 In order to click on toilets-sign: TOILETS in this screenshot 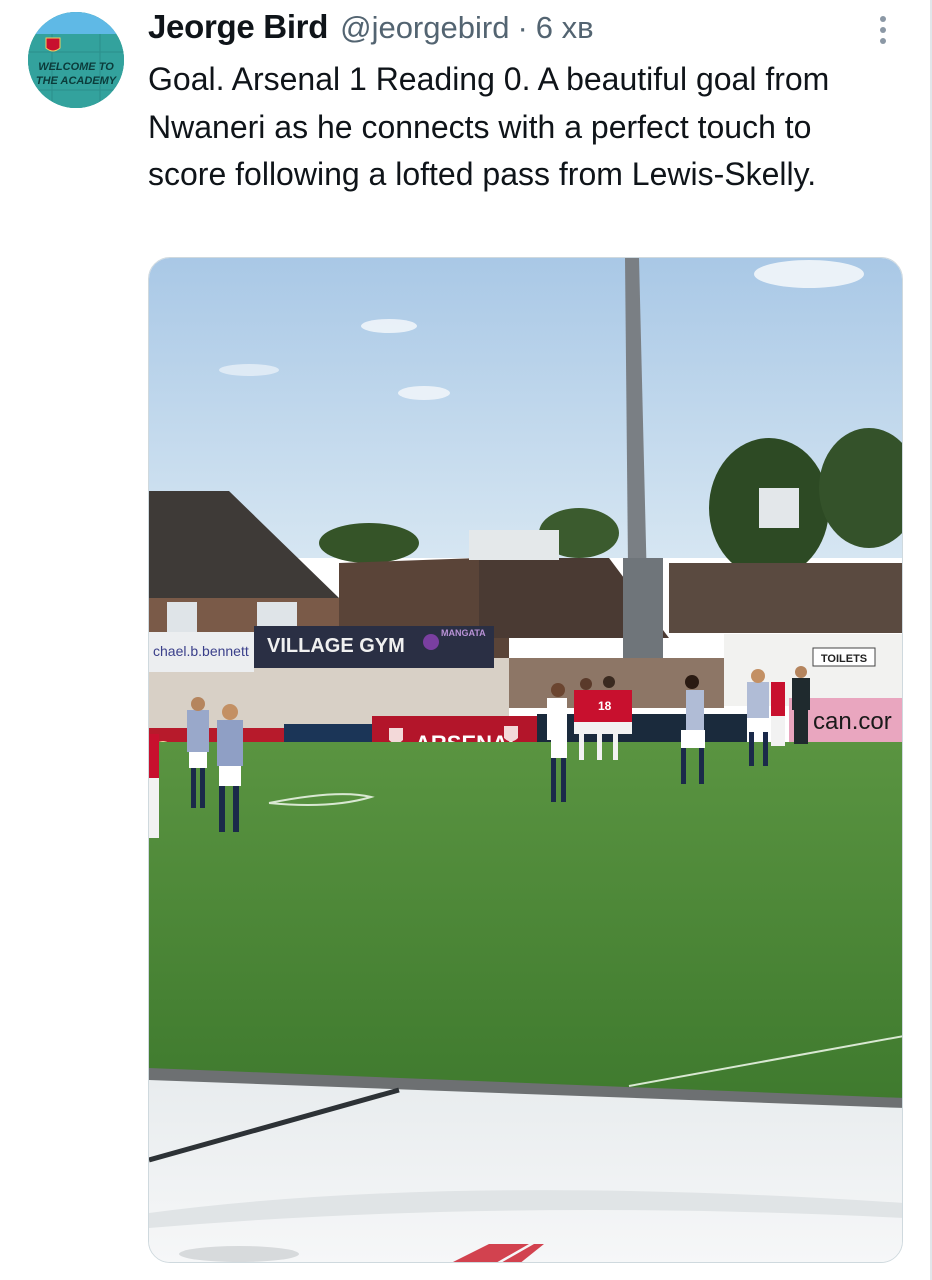, I will do `click(844, 659)`.